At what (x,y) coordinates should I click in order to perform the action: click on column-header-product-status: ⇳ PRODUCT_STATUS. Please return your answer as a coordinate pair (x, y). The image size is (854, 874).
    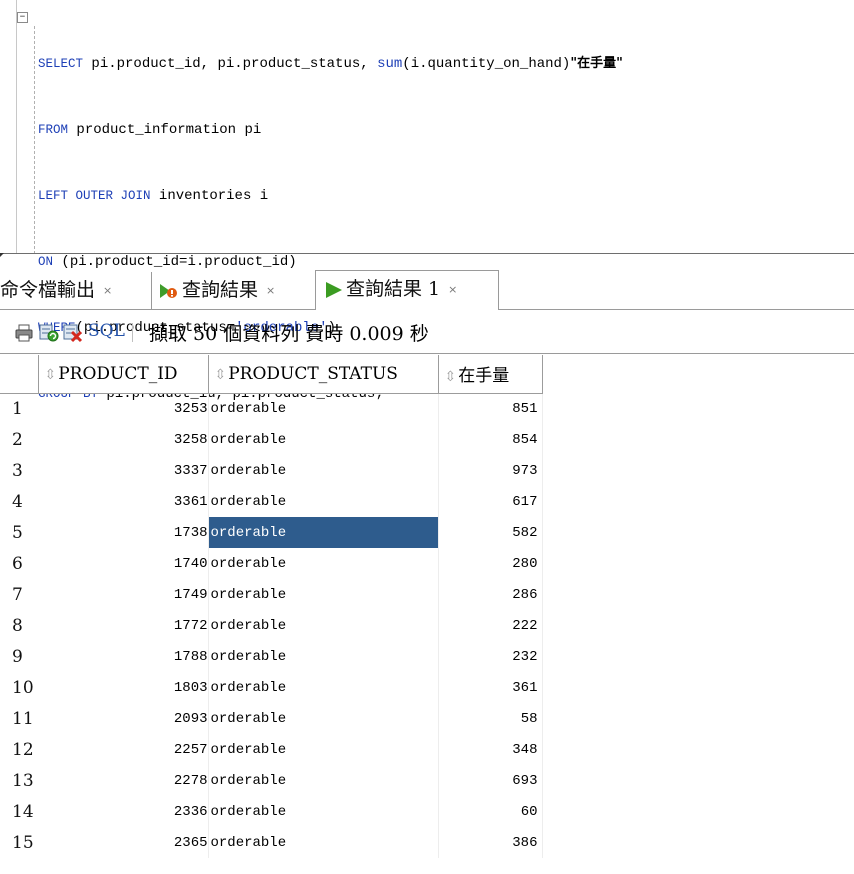
    Looking at the image, I should click on (323, 374).